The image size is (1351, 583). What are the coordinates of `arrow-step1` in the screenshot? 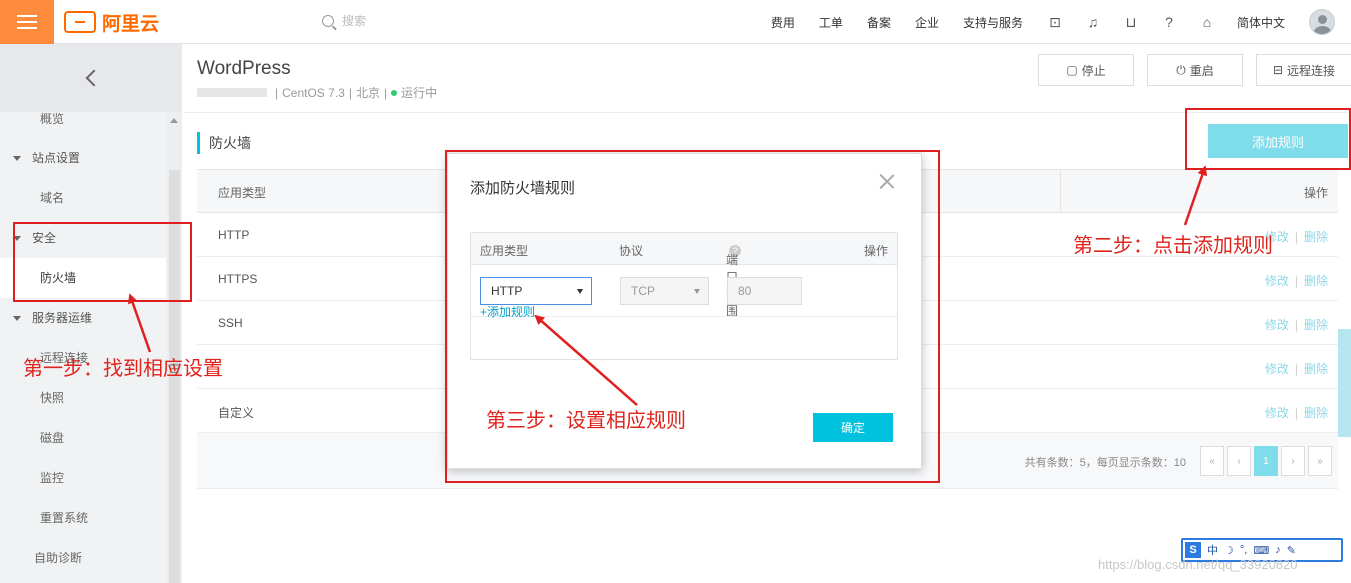 It's located at (139, 323).